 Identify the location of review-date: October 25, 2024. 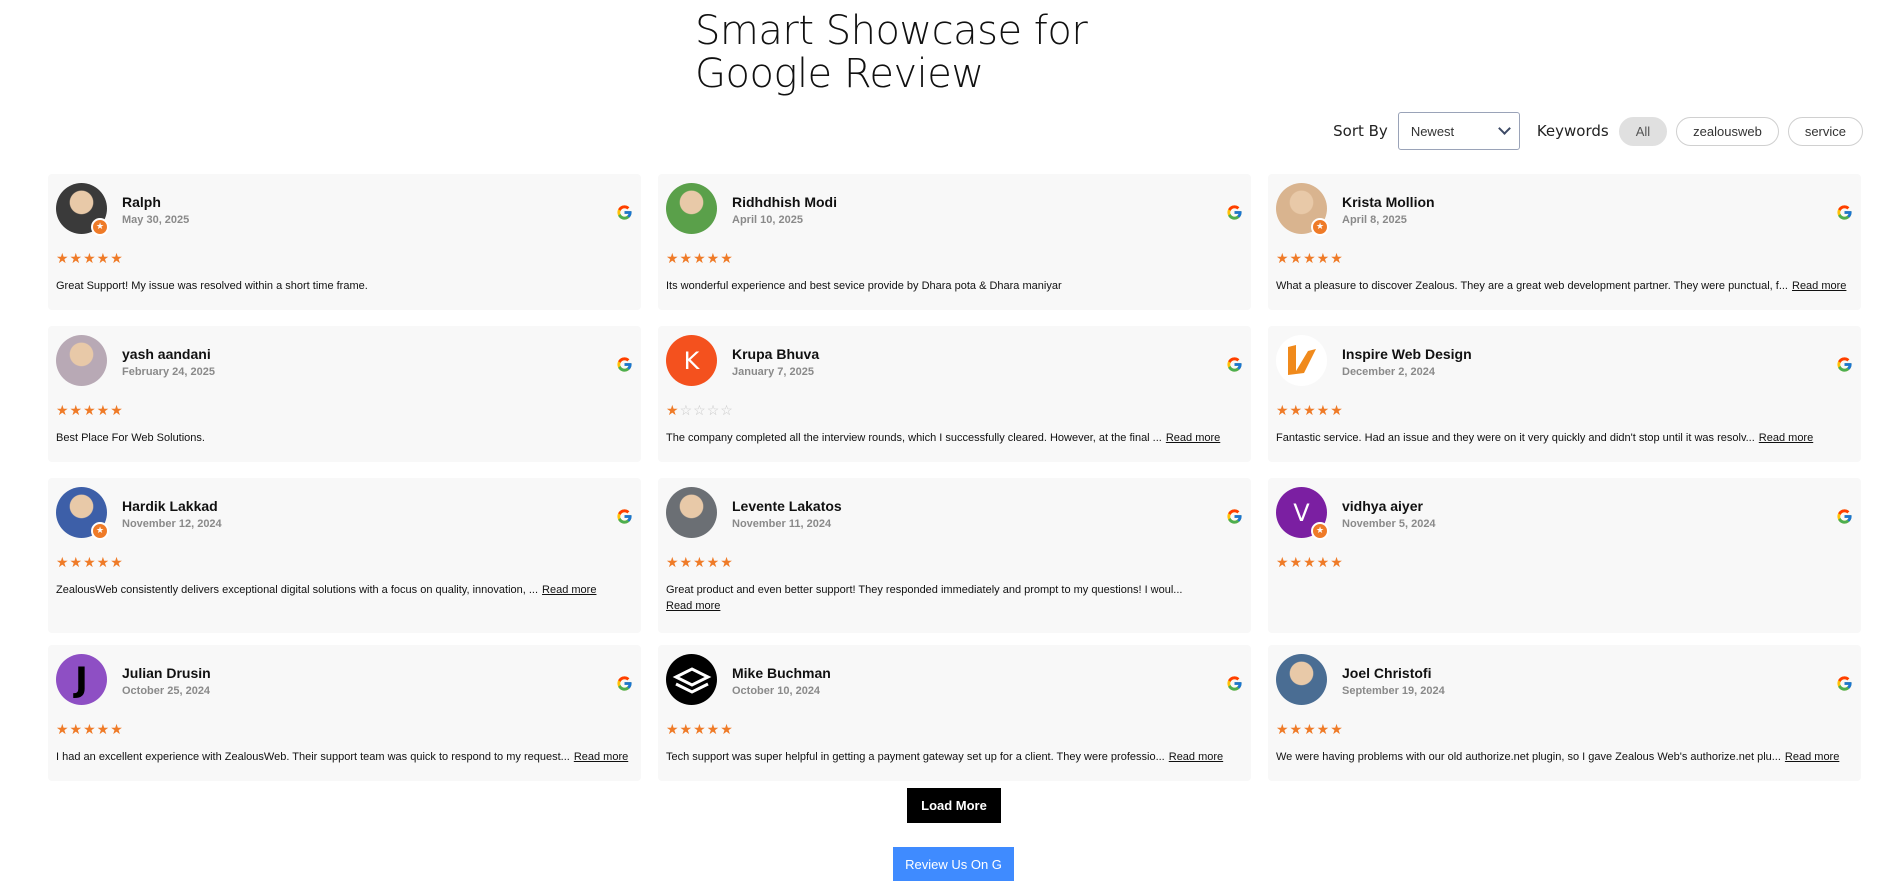
(166, 691).